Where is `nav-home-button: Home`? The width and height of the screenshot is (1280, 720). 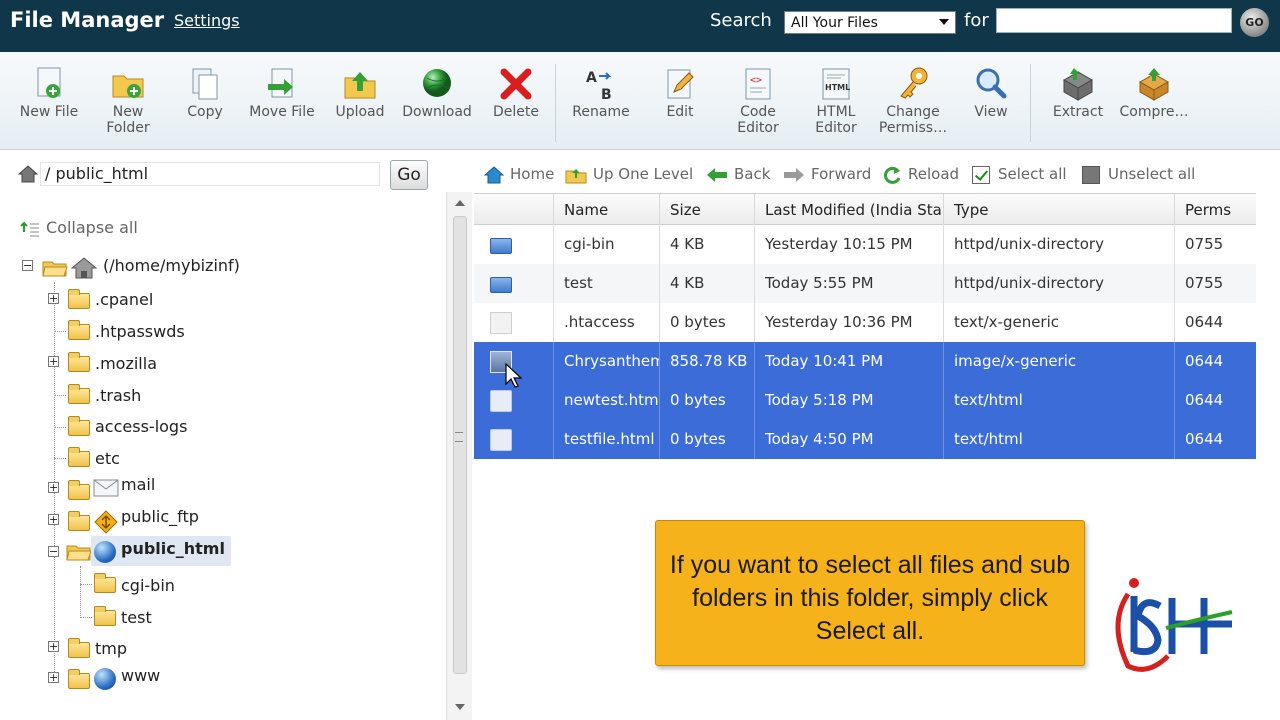 nav-home-button: Home is located at coordinates (519, 174).